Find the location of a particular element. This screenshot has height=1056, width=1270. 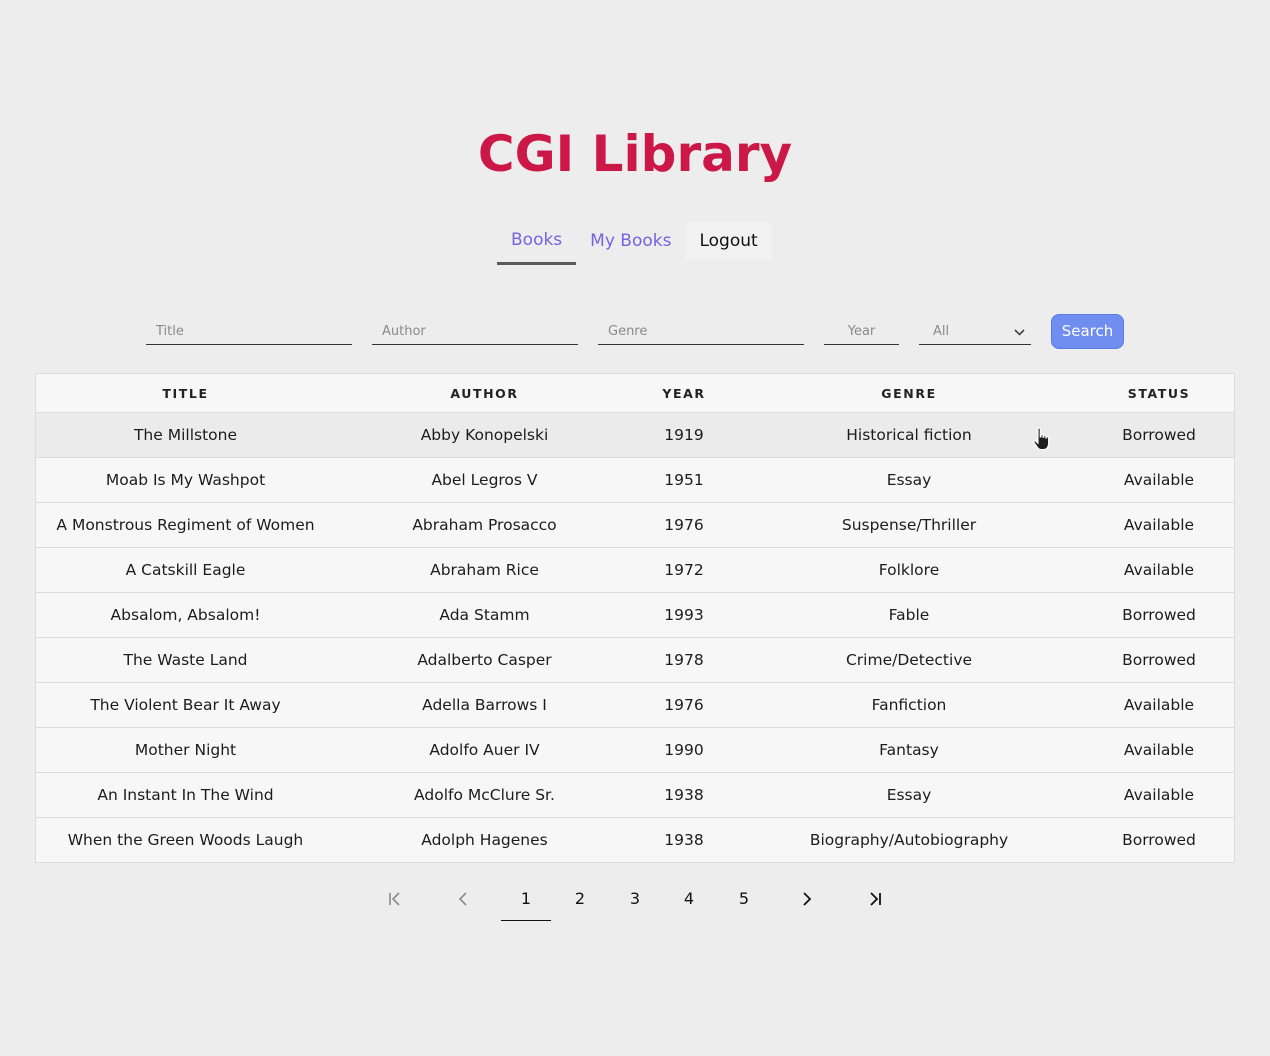

hand-cursor-icon is located at coordinates (1041, 439).